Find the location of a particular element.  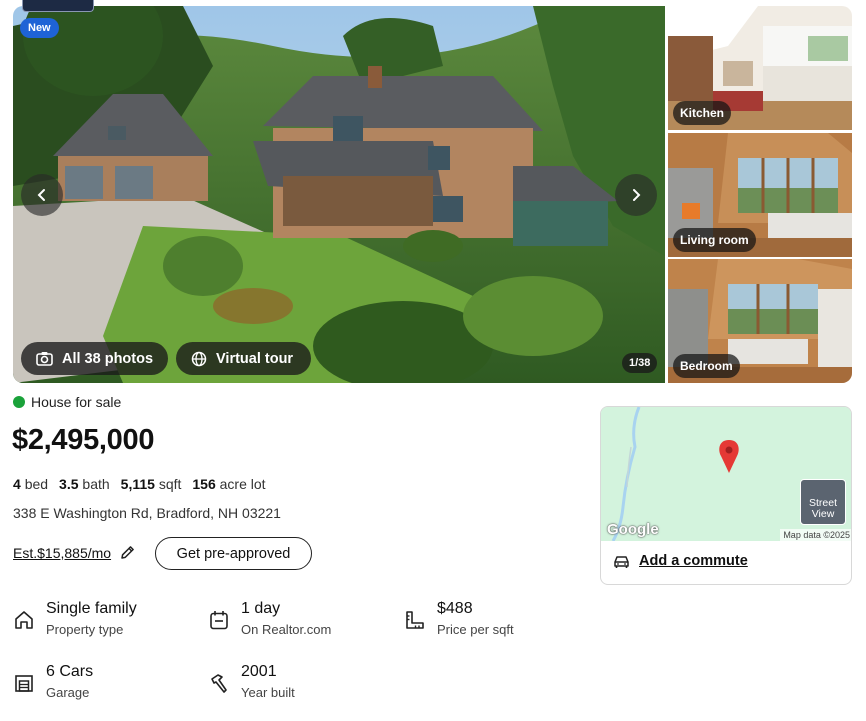

fact-value: 1 day is located at coordinates (261, 608).